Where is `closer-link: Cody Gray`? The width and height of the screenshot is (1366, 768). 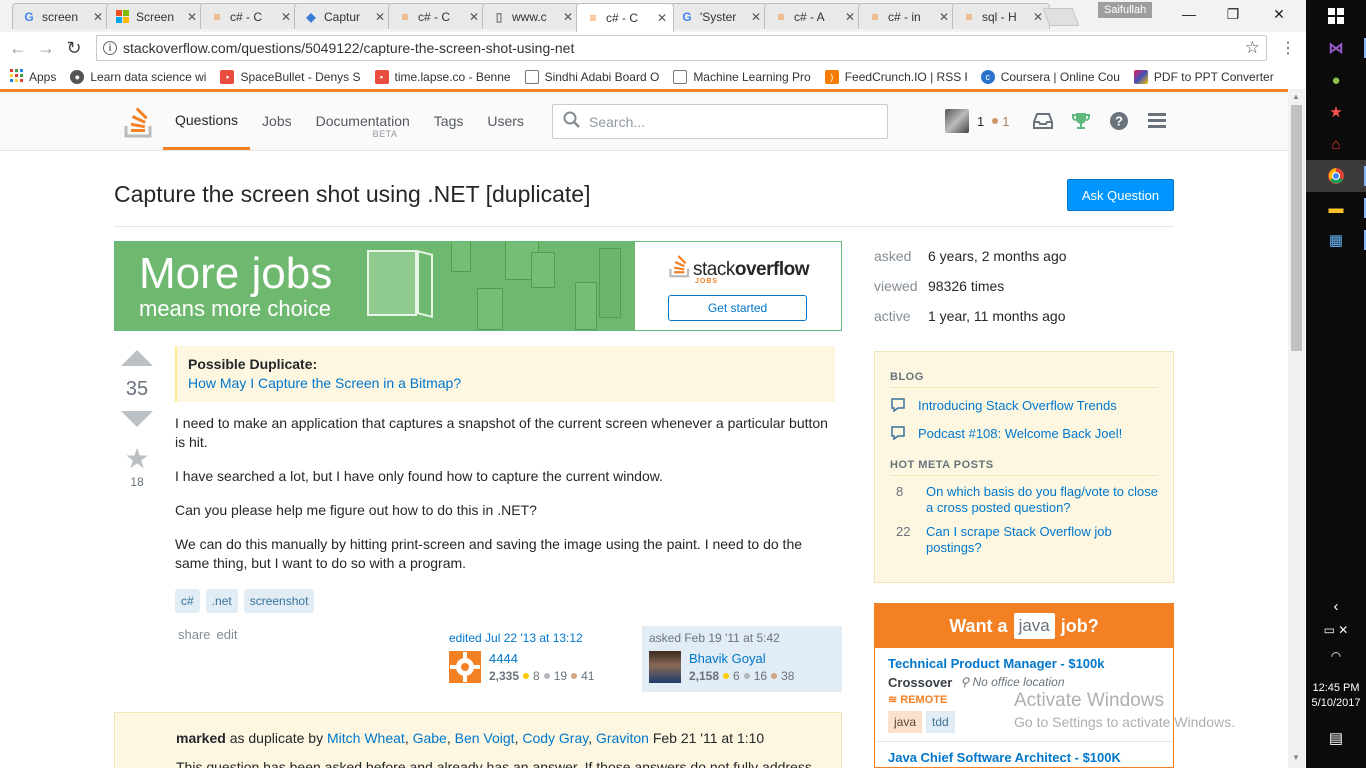 closer-link: Cody Gray is located at coordinates (555, 738).